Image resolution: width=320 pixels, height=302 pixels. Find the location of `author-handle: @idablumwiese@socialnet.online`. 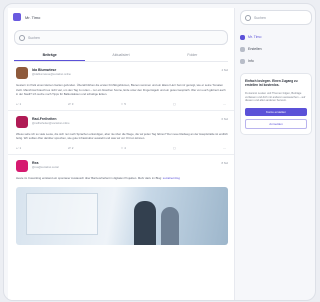

author-handle: @idablumwiese@socialnet.online is located at coordinates (51, 74).